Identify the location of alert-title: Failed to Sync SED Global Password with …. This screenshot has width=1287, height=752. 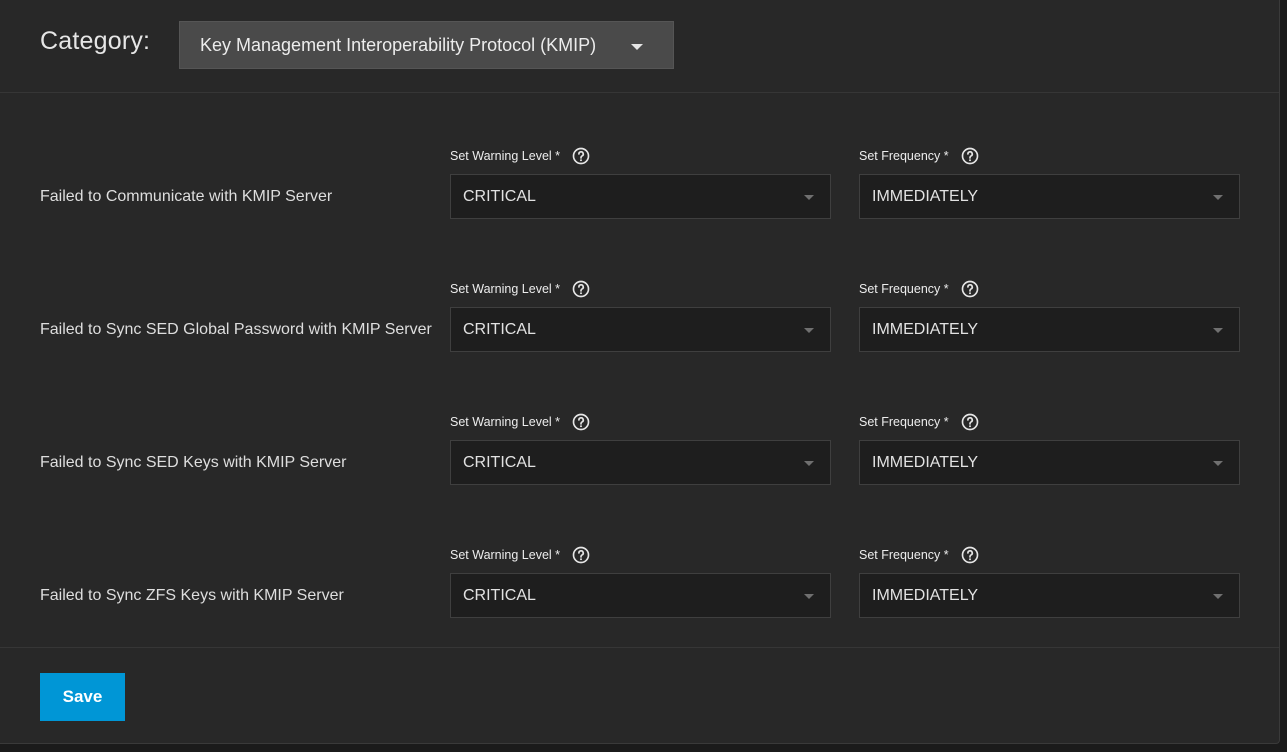
(236, 329).